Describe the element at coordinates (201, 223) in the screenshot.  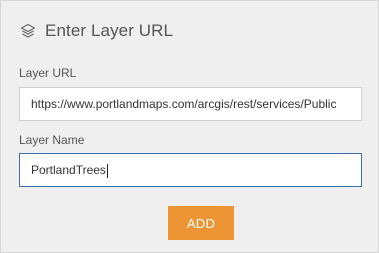
I see `add-button: ADD` at that location.